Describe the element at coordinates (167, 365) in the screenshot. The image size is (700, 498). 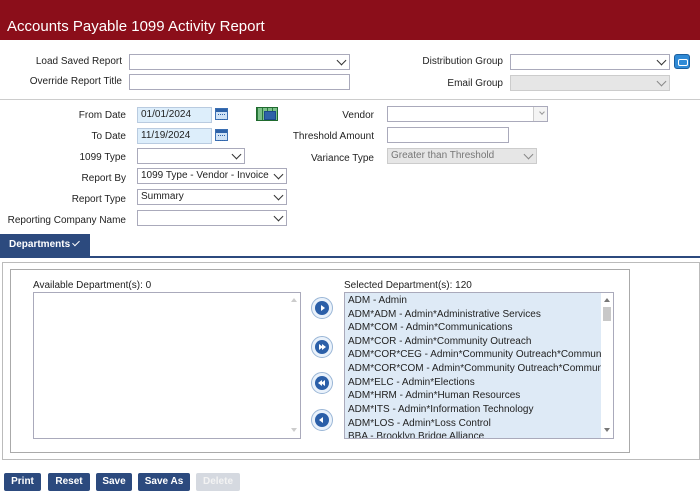
I see `available-departments-list` at that location.